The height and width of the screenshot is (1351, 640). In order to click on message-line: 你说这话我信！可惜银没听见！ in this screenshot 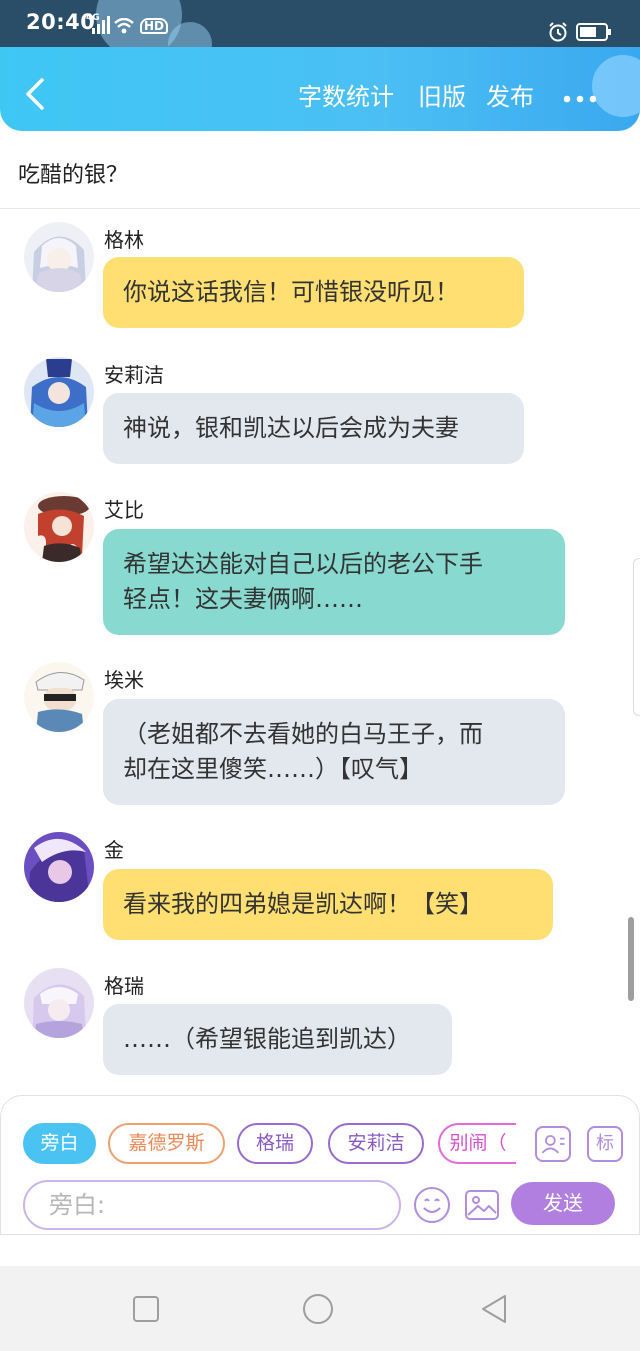, I will do `click(291, 292)`.